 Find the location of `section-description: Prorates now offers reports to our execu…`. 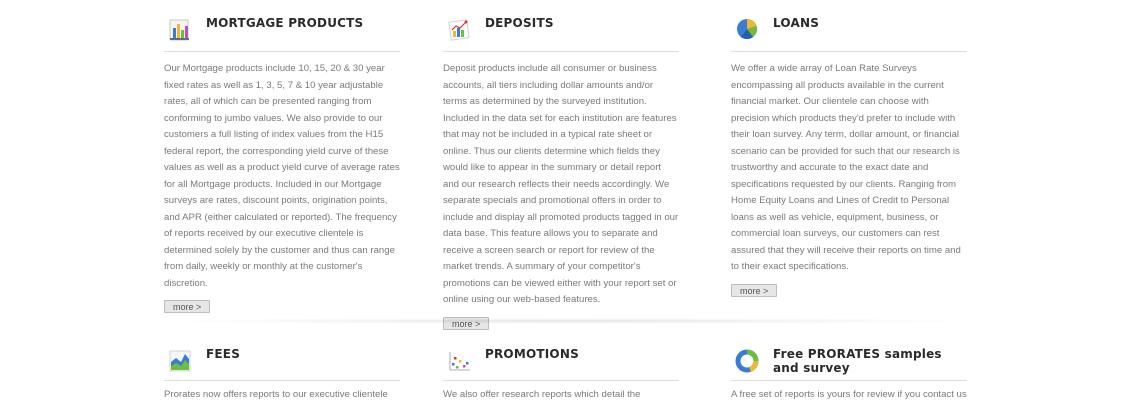

section-description: Prorates now offers reports to our execu… is located at coordinates (276, 394).